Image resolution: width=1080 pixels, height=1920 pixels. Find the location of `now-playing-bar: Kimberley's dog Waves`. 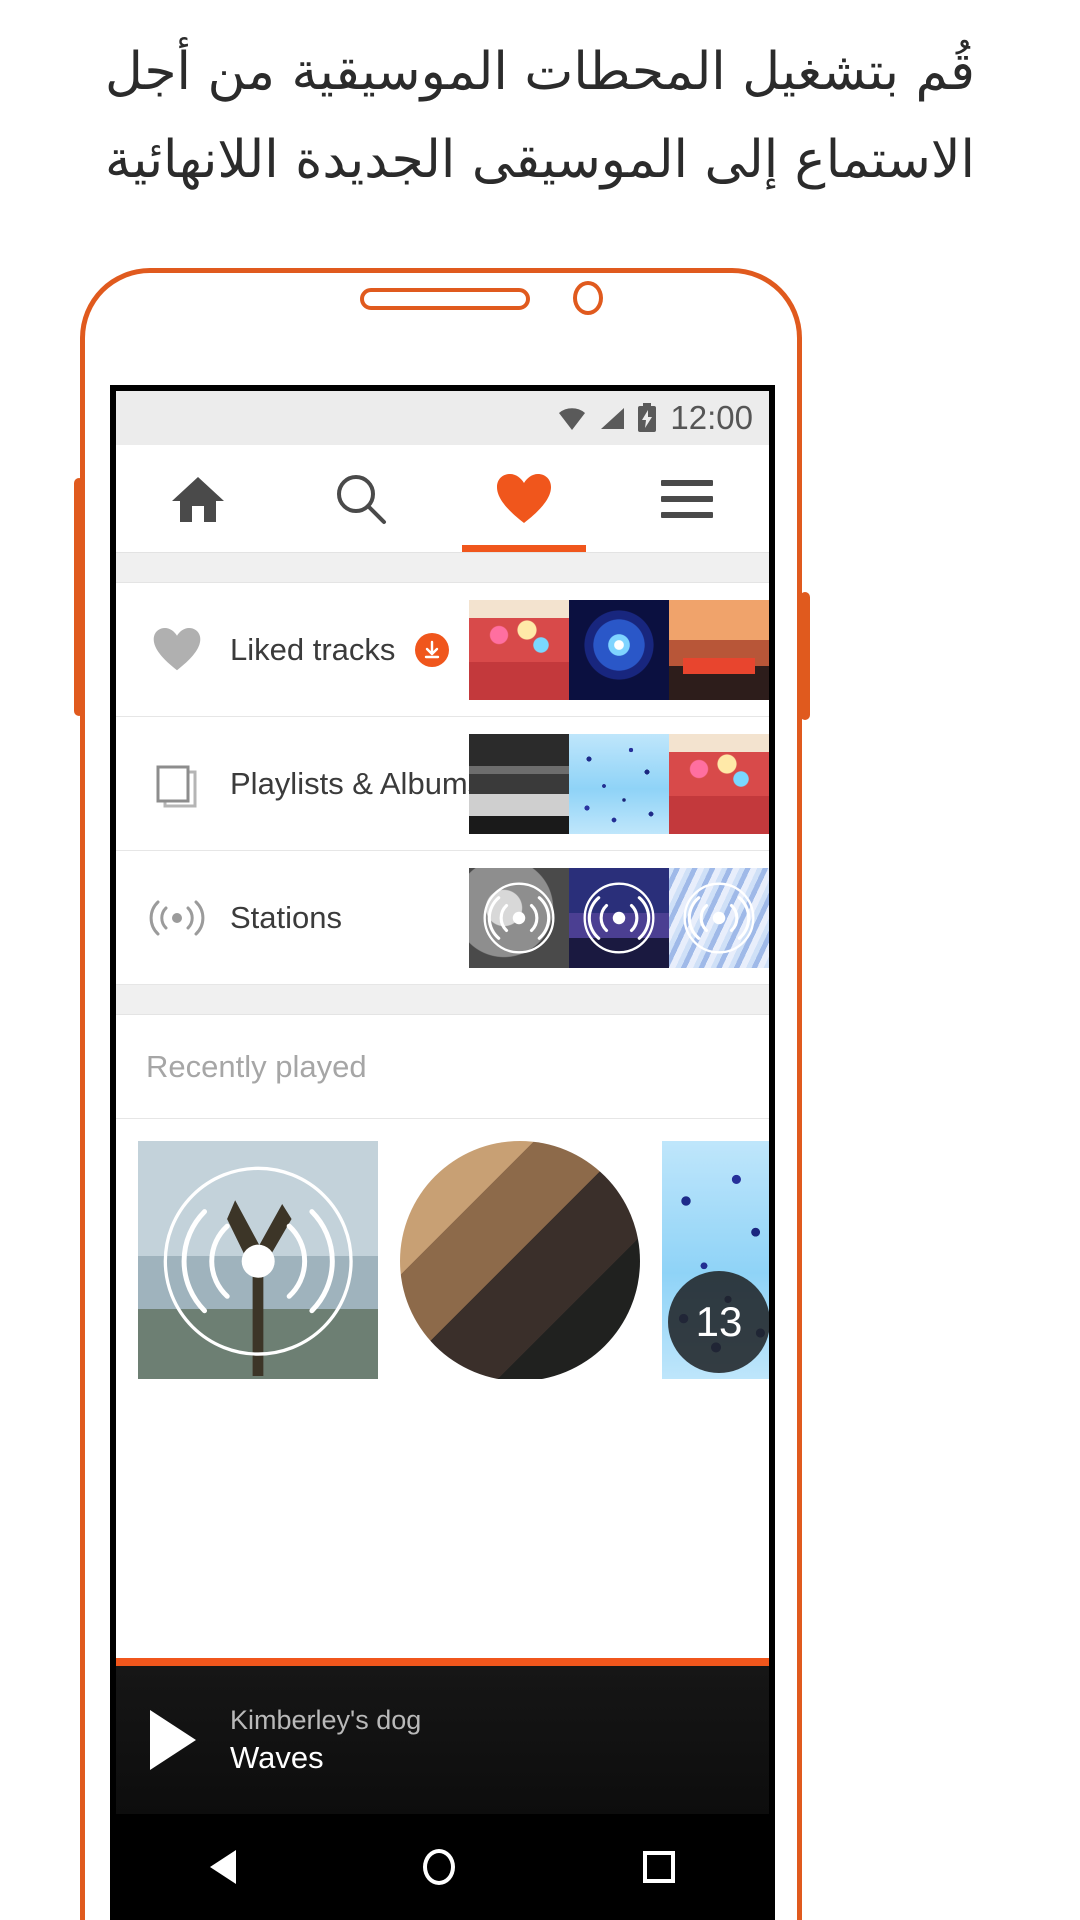

now-playing-bar: Kimberley's dog Waves is located at coordinates (442, 1736).